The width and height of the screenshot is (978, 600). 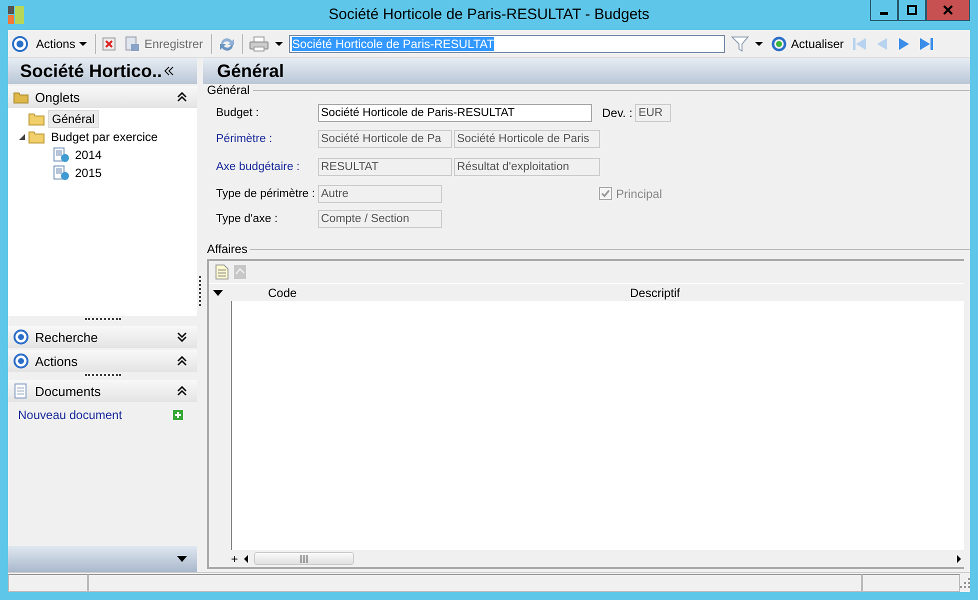 I want to click on scroll-right-icon, so click(x=959, y=558).